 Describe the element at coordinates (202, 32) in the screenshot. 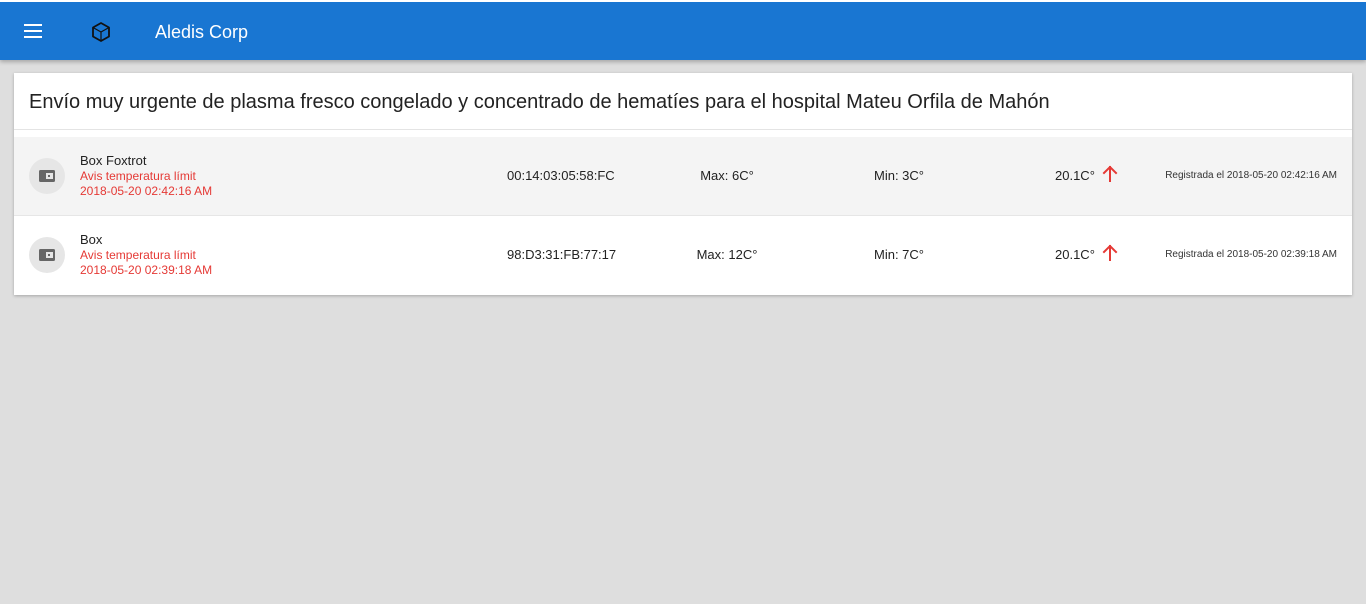

I see `app-title: Aledis Corp` at that location.